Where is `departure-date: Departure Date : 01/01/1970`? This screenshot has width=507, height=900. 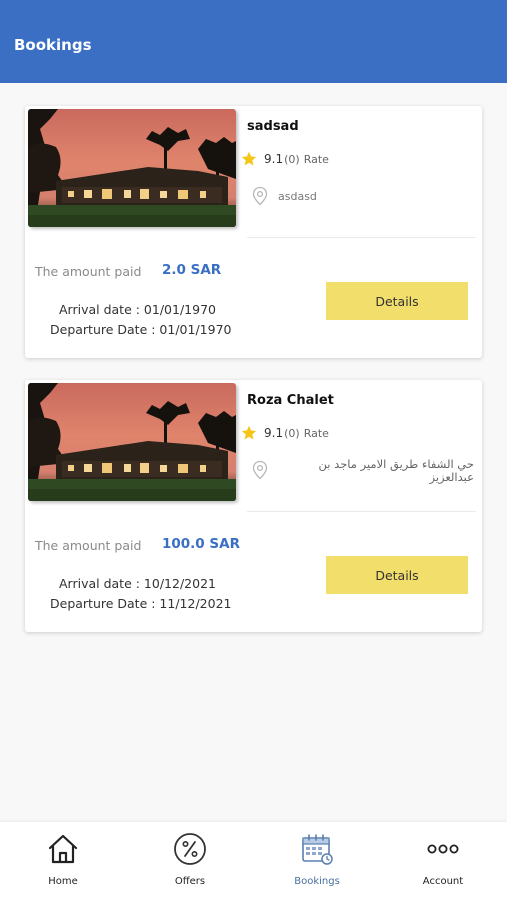
departure-date: Departure Date : 01/01/1970 is located at coordinates (141, 329).